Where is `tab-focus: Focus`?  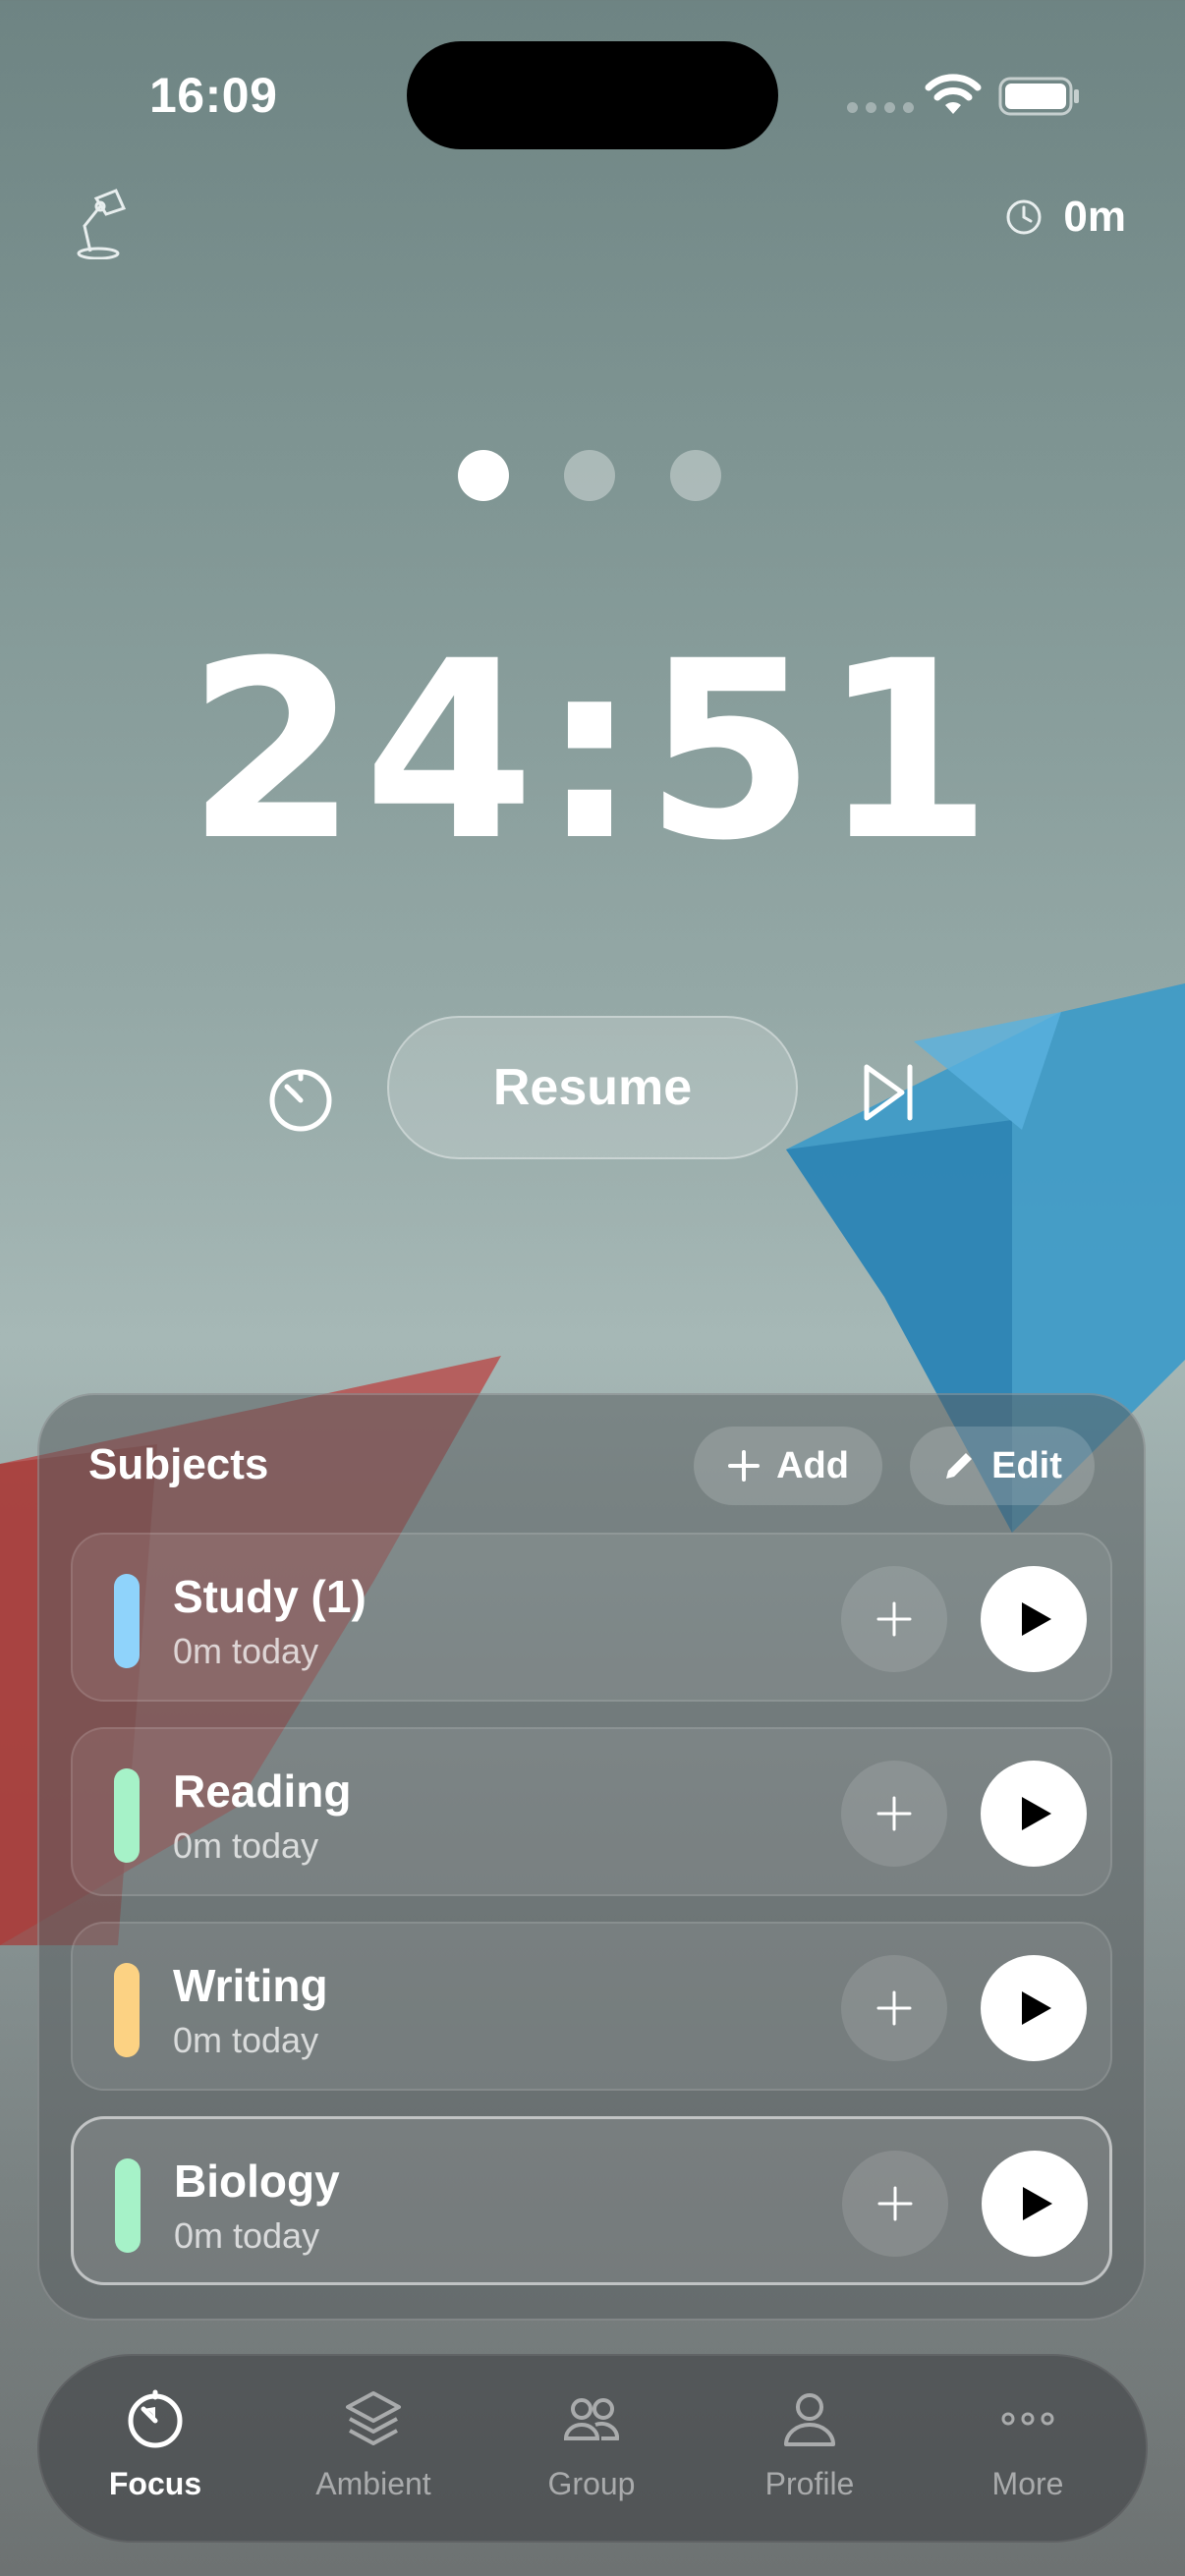 tab-focus: Focus is located at coordinates (155, 2444).